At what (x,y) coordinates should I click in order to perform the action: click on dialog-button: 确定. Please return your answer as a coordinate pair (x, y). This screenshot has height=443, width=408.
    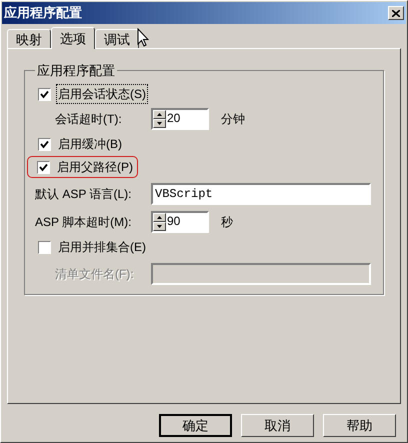
    Looking at the image, I should click on (195, 425).